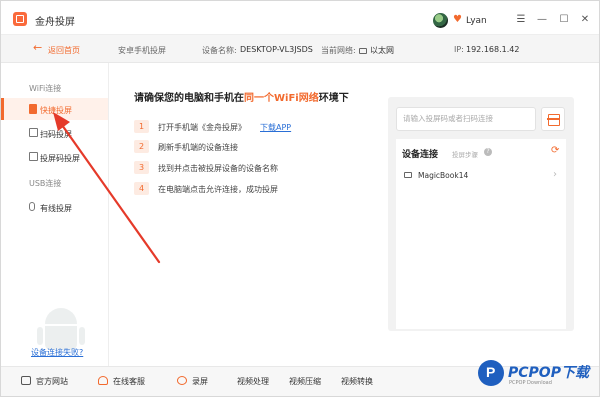 This screenshot has height=397, width=600. Describe the element at coordinates (218, 168) in the screenshot. I see `step-text: 找到并点击被投屏设备的设备名称` at that location.